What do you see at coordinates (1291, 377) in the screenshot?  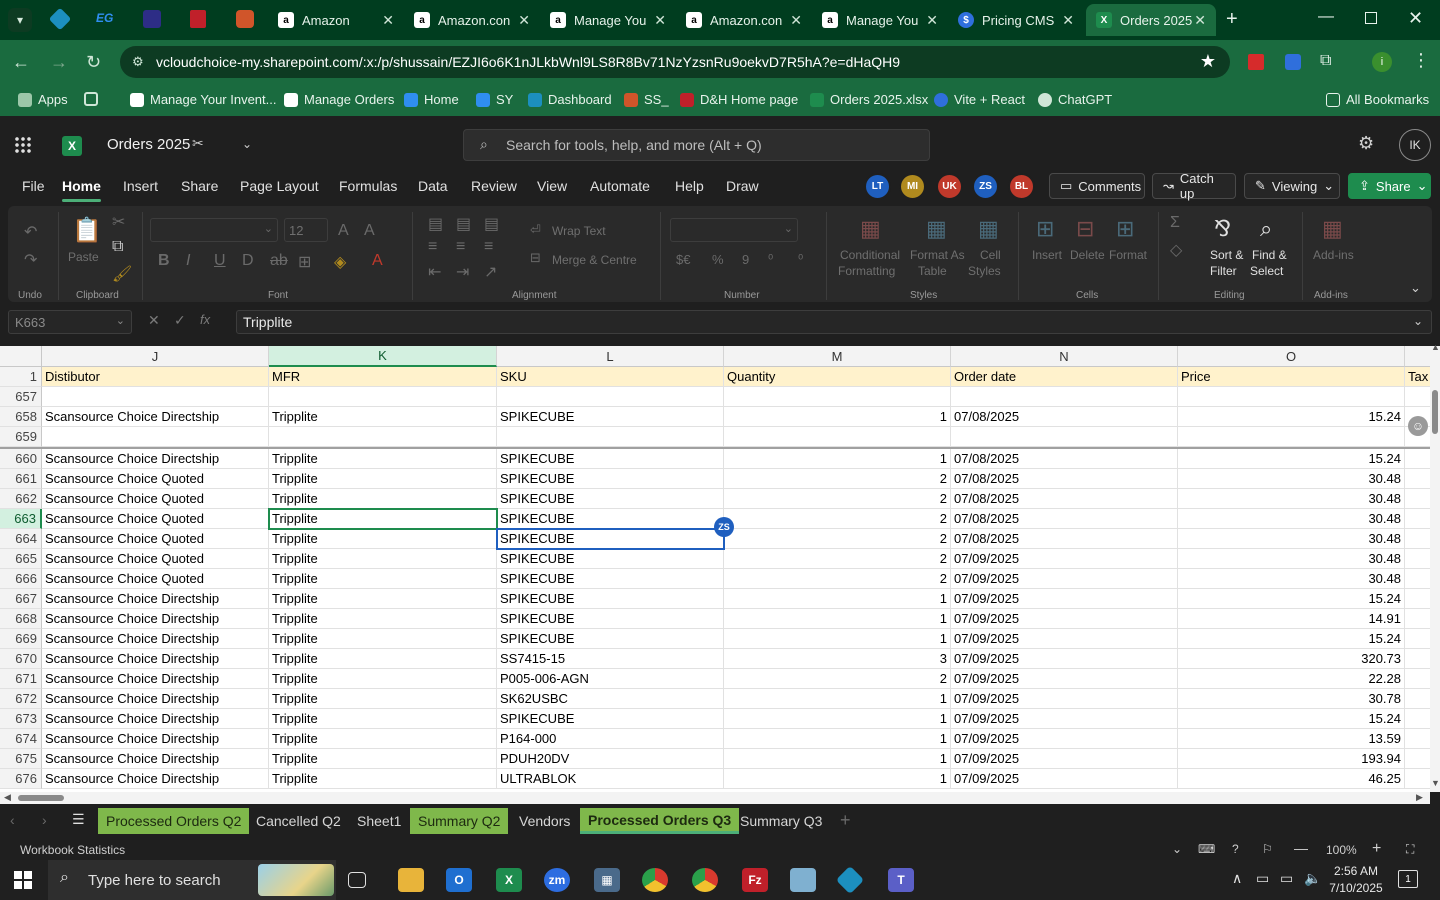 I see `header-cell: Price` at bounding box center [1291, 377].